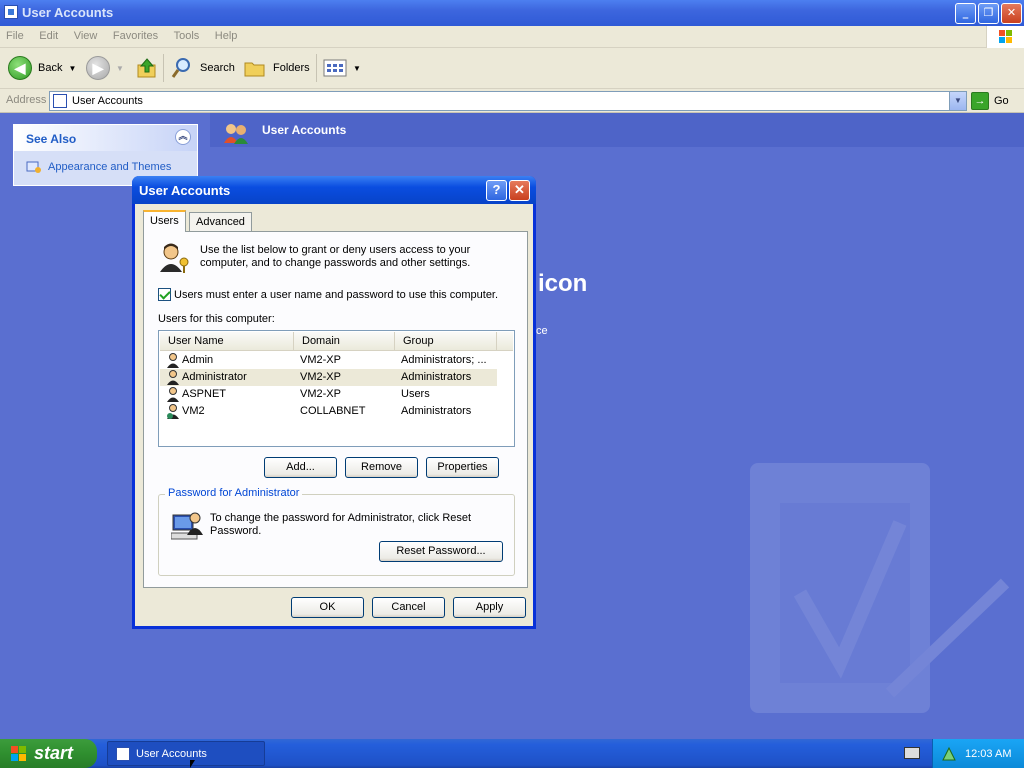  I want to click on appearance-themes-icon, so click(33, 167).